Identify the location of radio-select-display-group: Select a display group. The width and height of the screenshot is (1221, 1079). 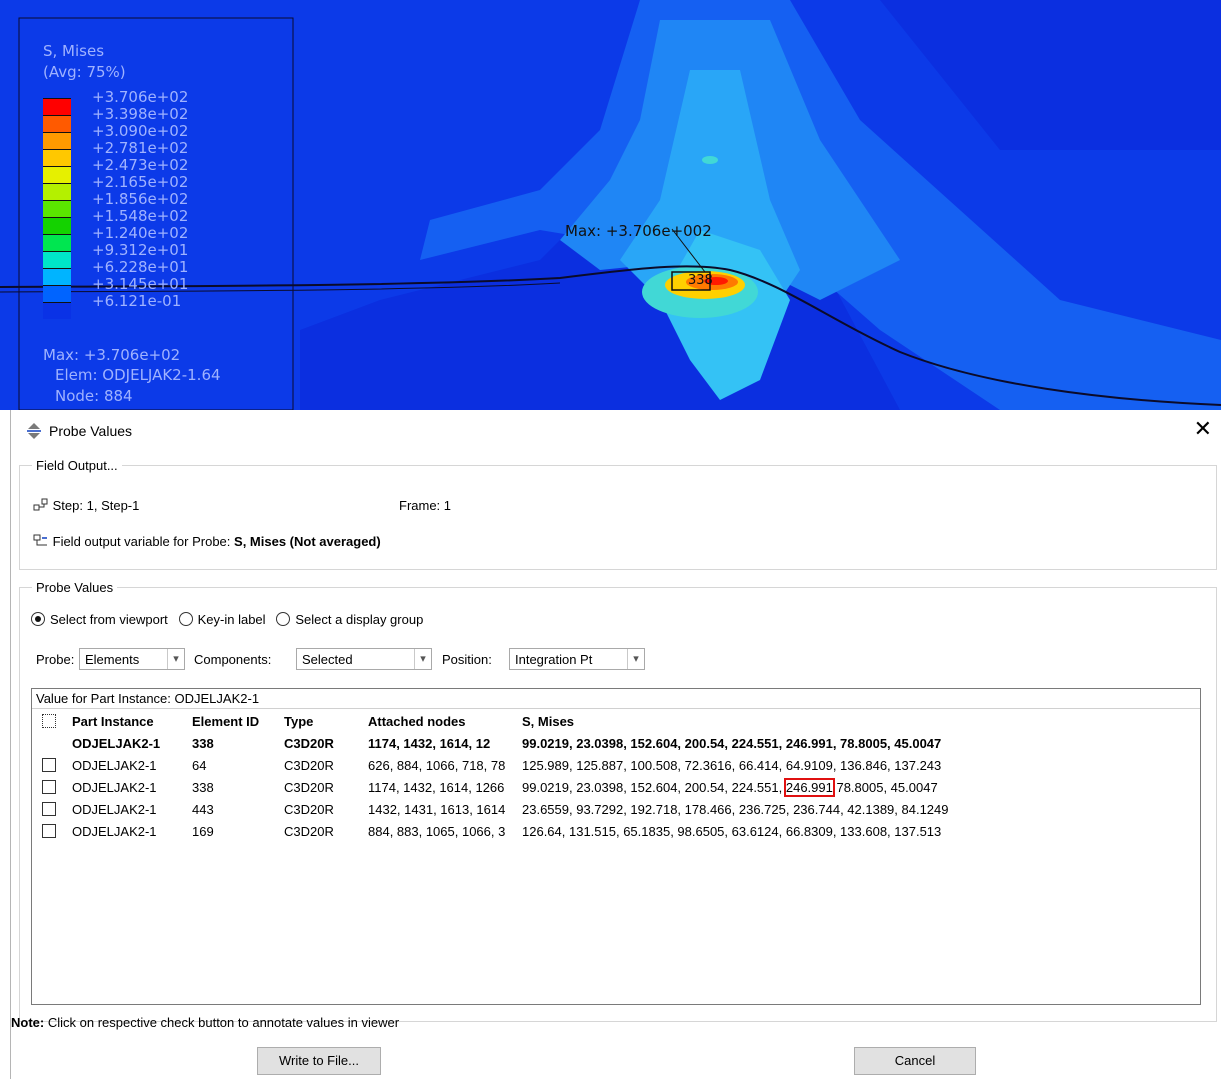
(349, 619).